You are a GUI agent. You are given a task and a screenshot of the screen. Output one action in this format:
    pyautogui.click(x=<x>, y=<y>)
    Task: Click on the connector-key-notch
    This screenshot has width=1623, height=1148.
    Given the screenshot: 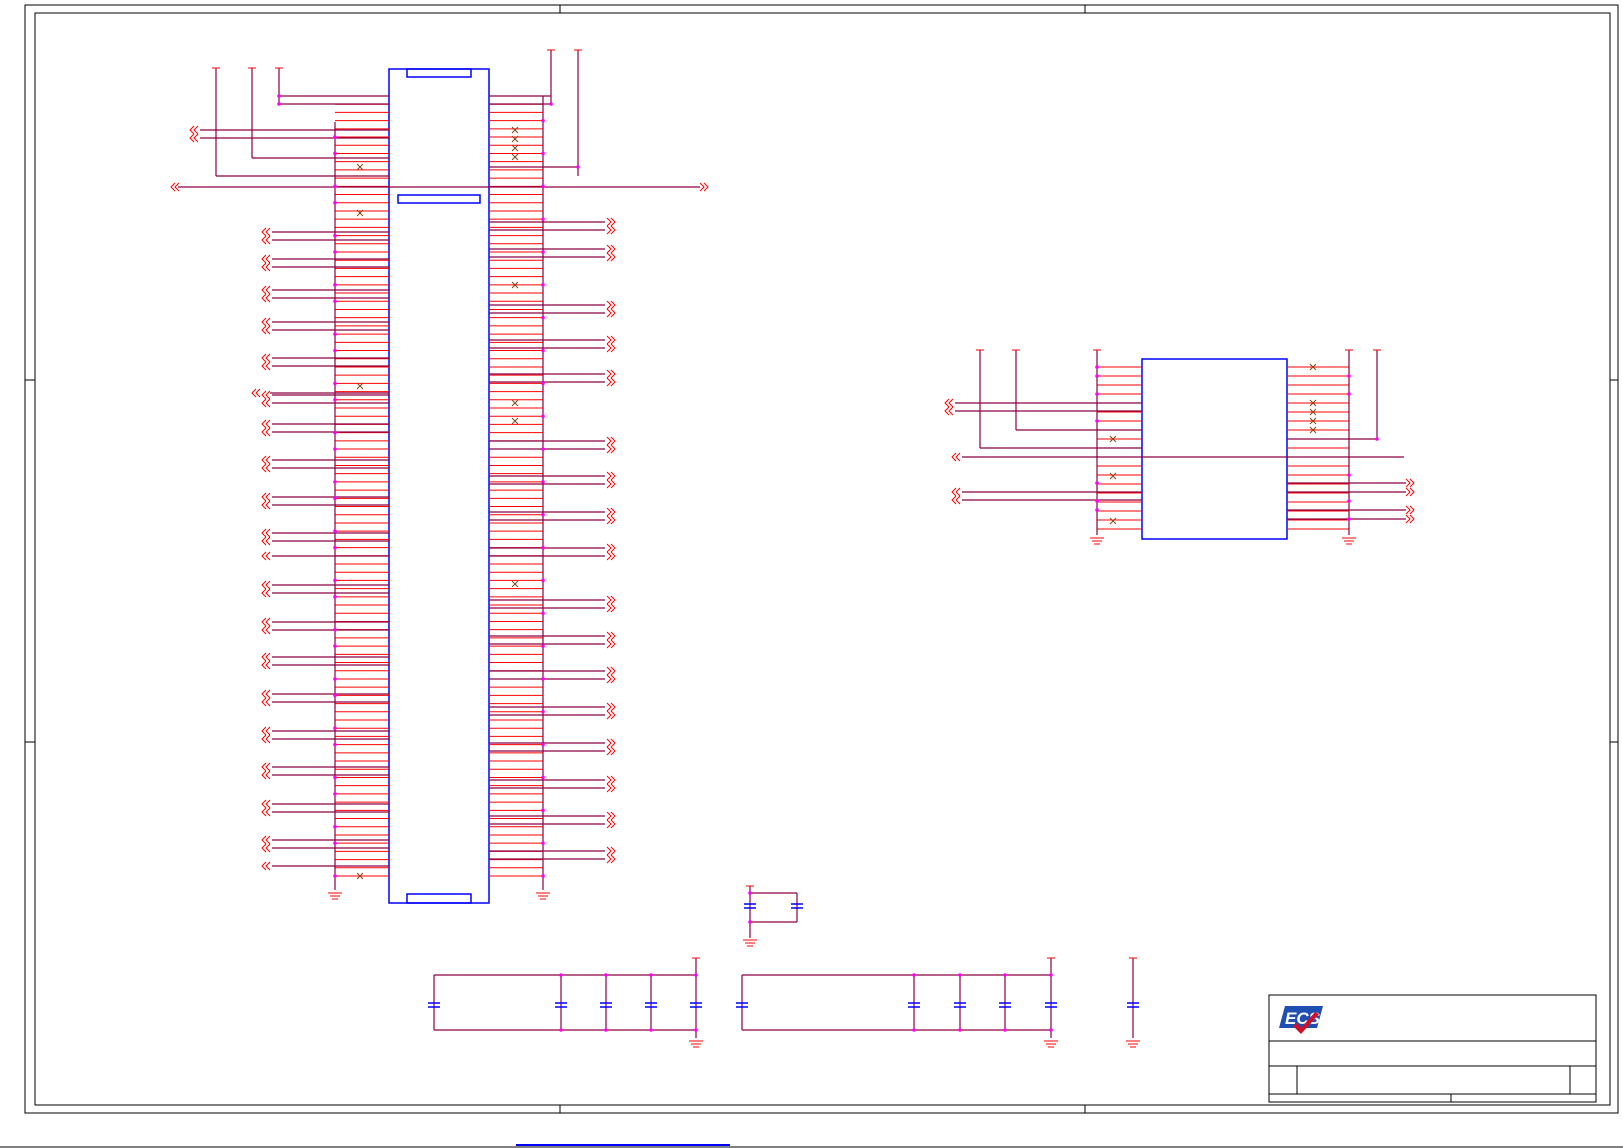 What is the action you would take?
    pyautogui.click(x=439, y=199)
    